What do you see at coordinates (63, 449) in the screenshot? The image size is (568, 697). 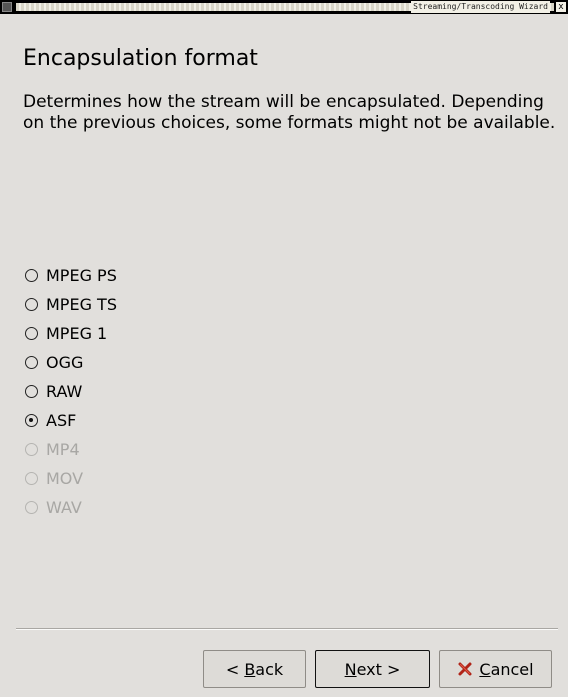 I see `format-option-label: MP4` at bounding box center [63, 449].